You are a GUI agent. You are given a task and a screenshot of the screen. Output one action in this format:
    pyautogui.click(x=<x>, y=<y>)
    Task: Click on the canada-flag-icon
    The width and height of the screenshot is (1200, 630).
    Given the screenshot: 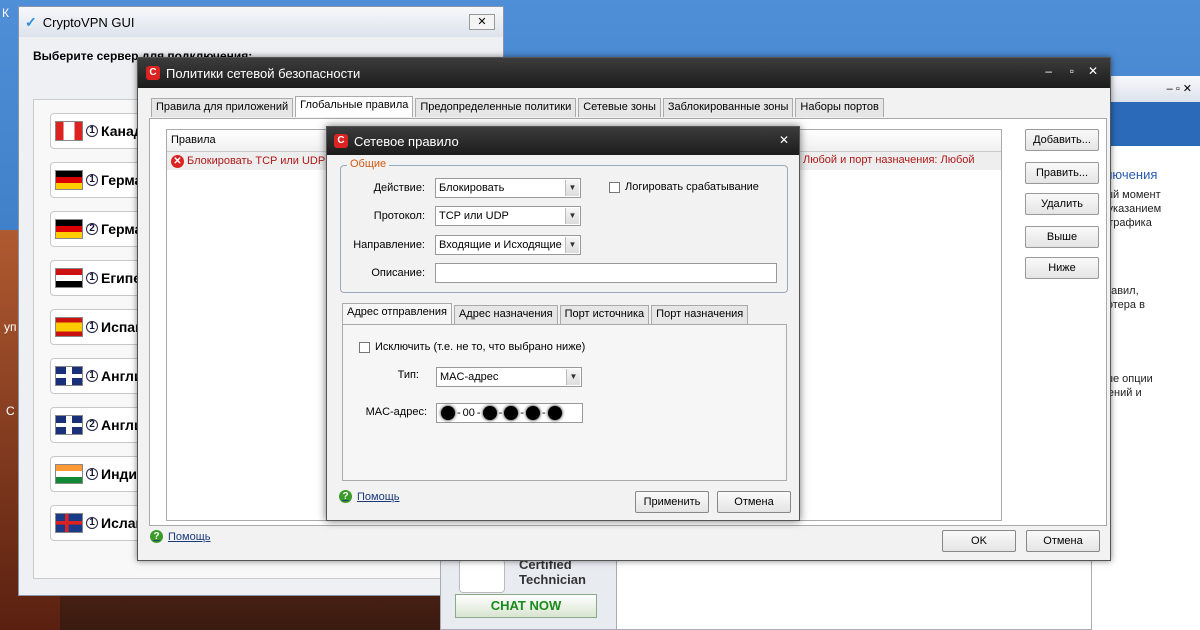 What is the action you would take?
    pyautogui.click(x=69, y=131)
    